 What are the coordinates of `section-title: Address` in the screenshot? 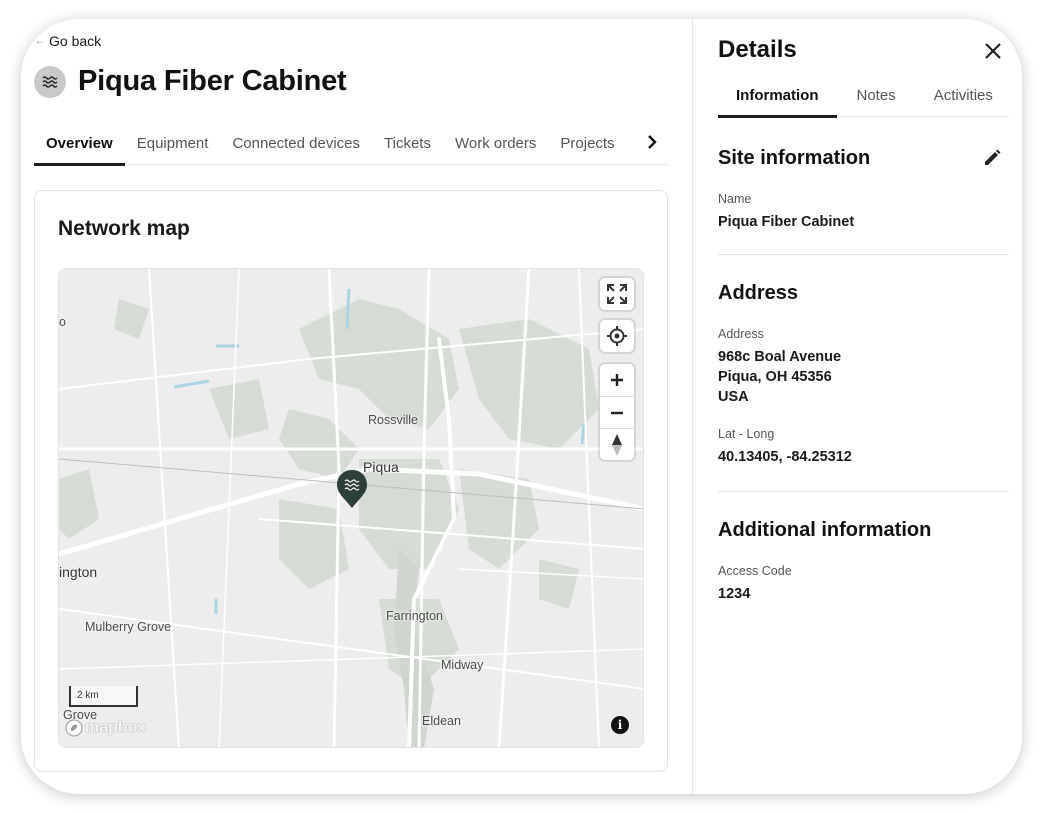 It's located at (758, 293).